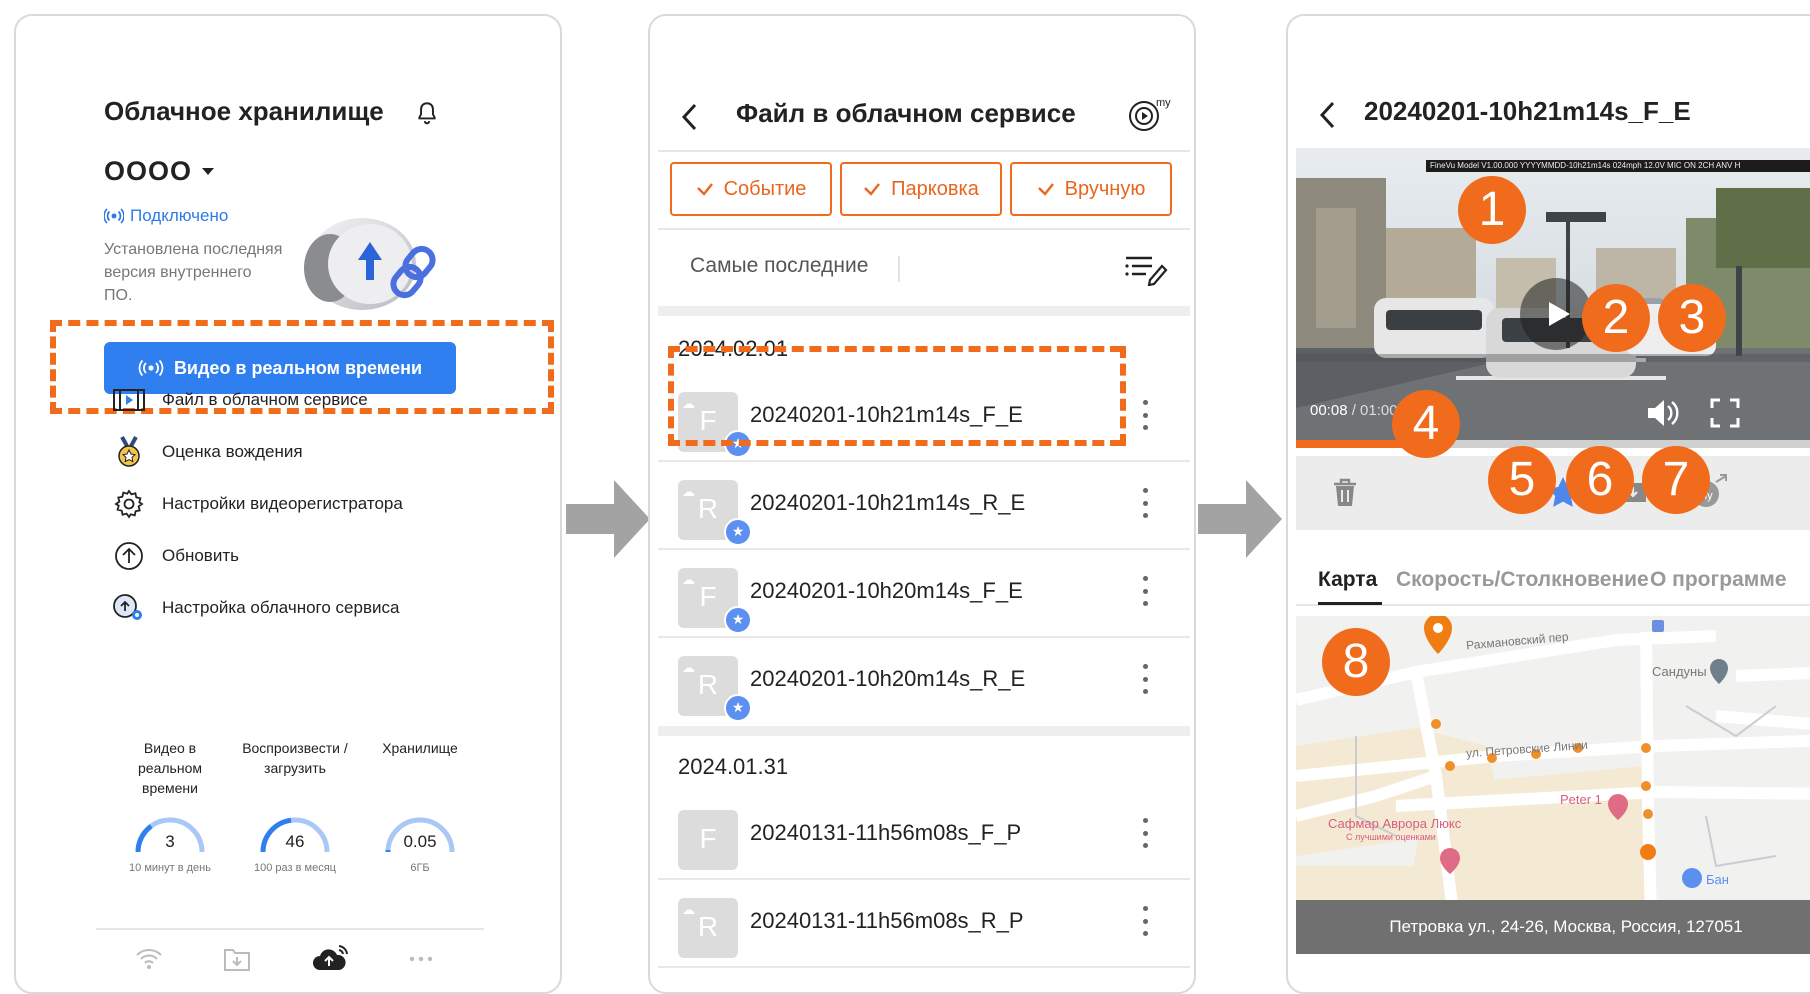 The image size is (1810, 994). Describe the element at coordinates (1163, 103) in the screenshot. I see `svg-text: my` at that location.